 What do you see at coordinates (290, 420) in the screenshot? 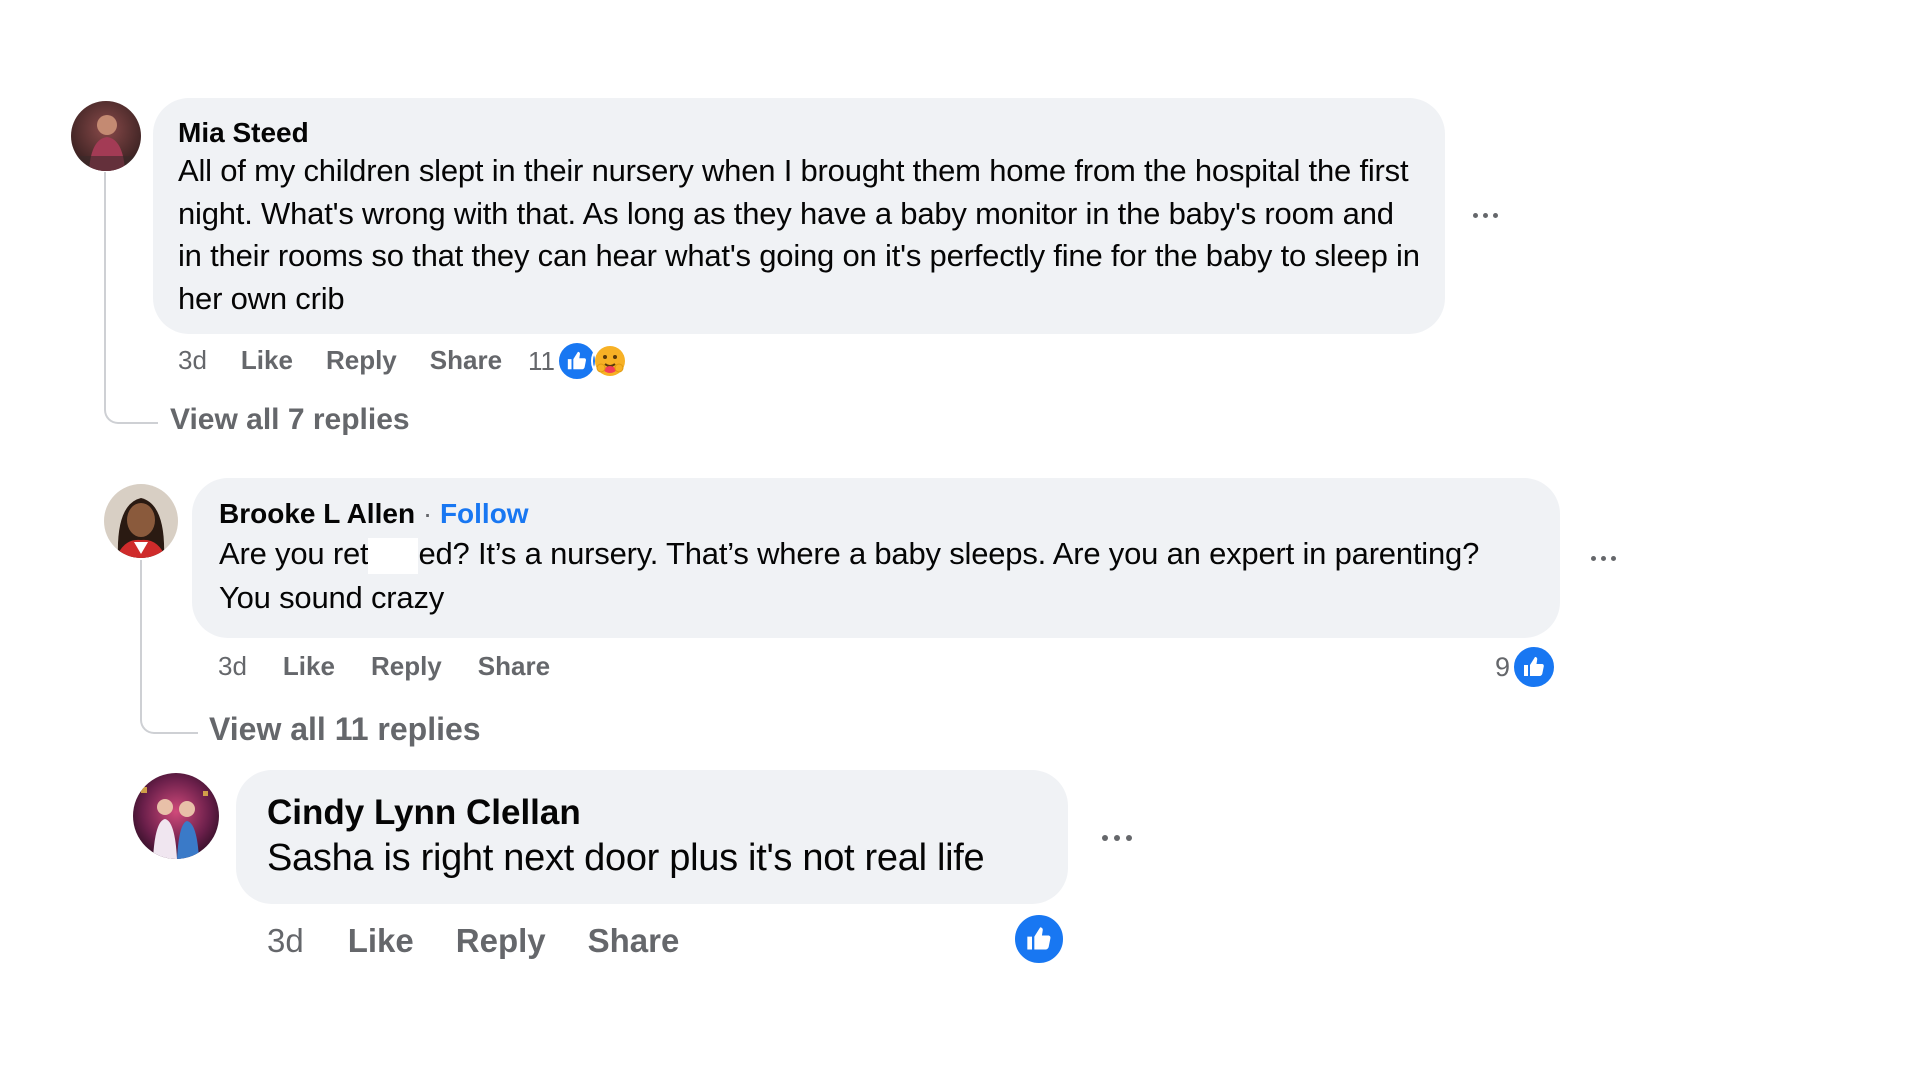
I see `view-replies-link: View all 7 replies` at bounding box center [290, 420].